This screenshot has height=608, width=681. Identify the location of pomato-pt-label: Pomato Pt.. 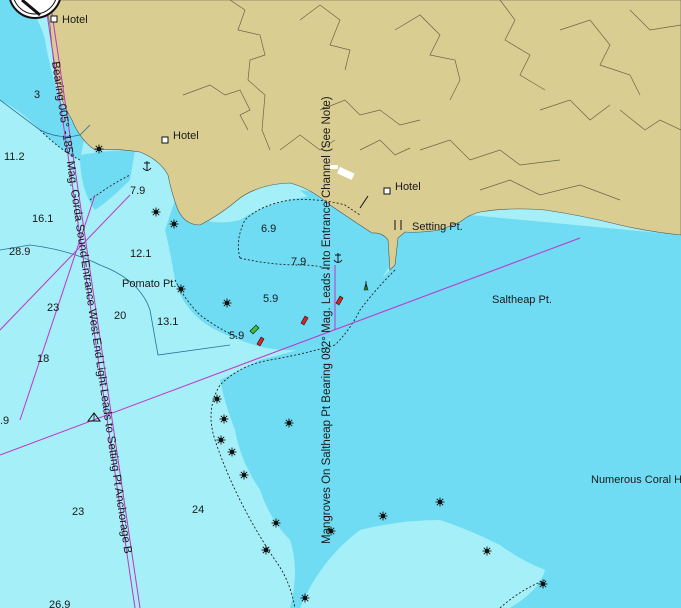
(149, 284).